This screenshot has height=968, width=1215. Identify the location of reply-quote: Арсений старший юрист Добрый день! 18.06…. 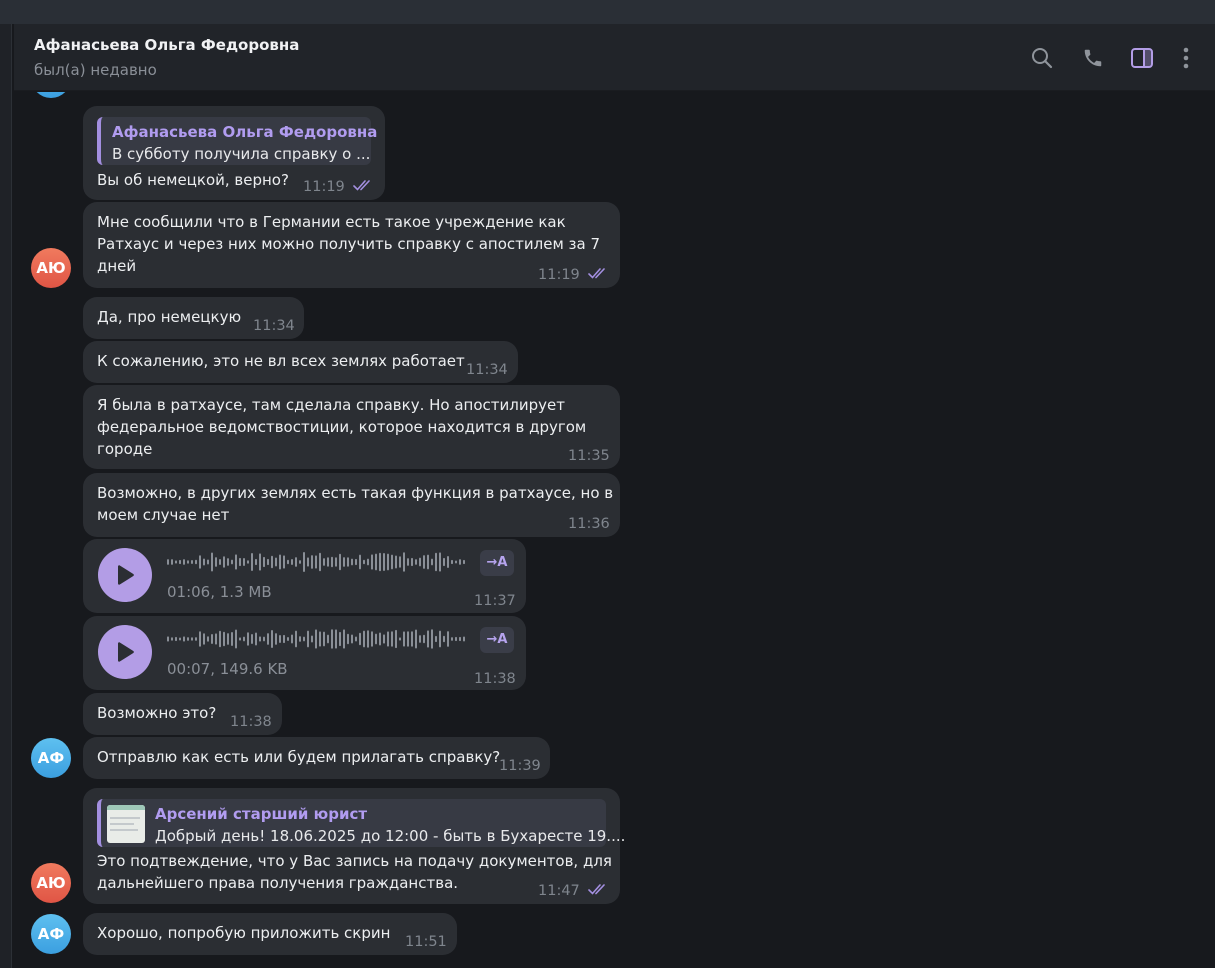
(361, 823).